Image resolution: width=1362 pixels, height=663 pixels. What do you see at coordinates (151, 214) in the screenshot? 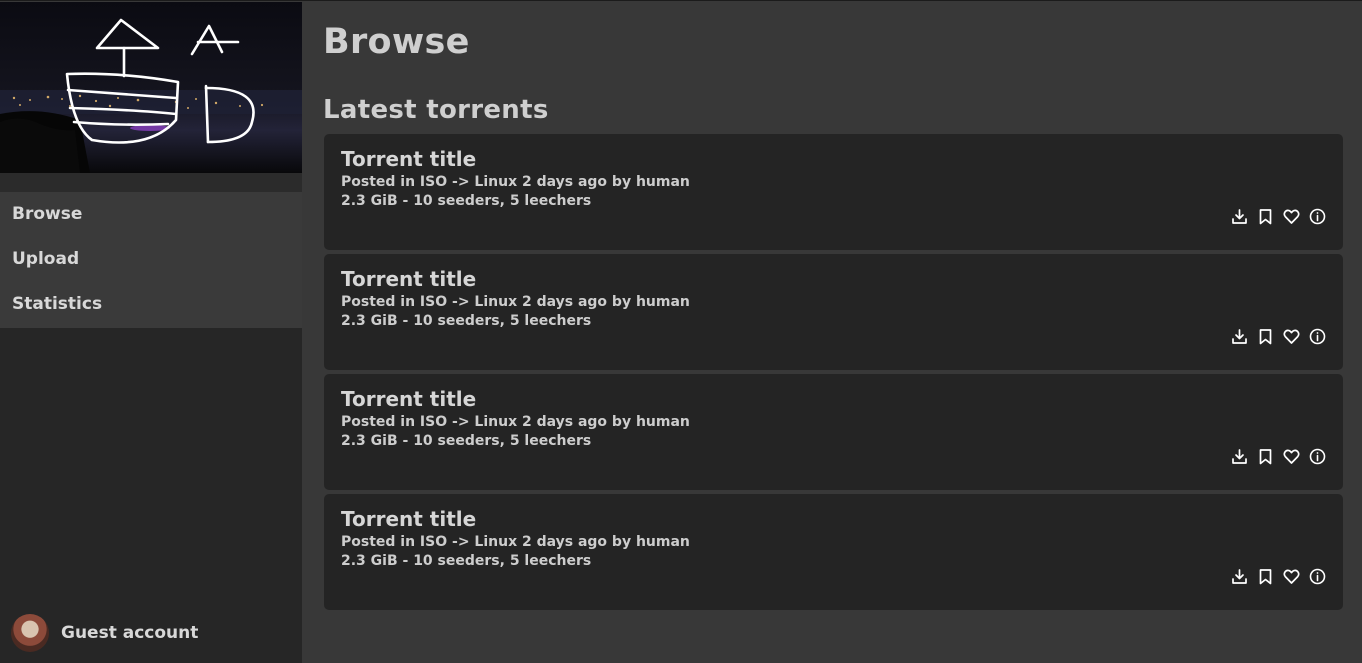
I see `nav-item-browse: Browse` at bounding box center [151, 214].